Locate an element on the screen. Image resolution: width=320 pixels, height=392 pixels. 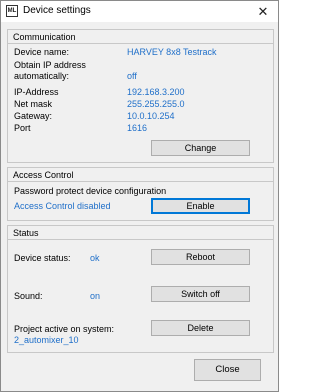
access-control-header: Access Control is located at coordinates (140, 175).